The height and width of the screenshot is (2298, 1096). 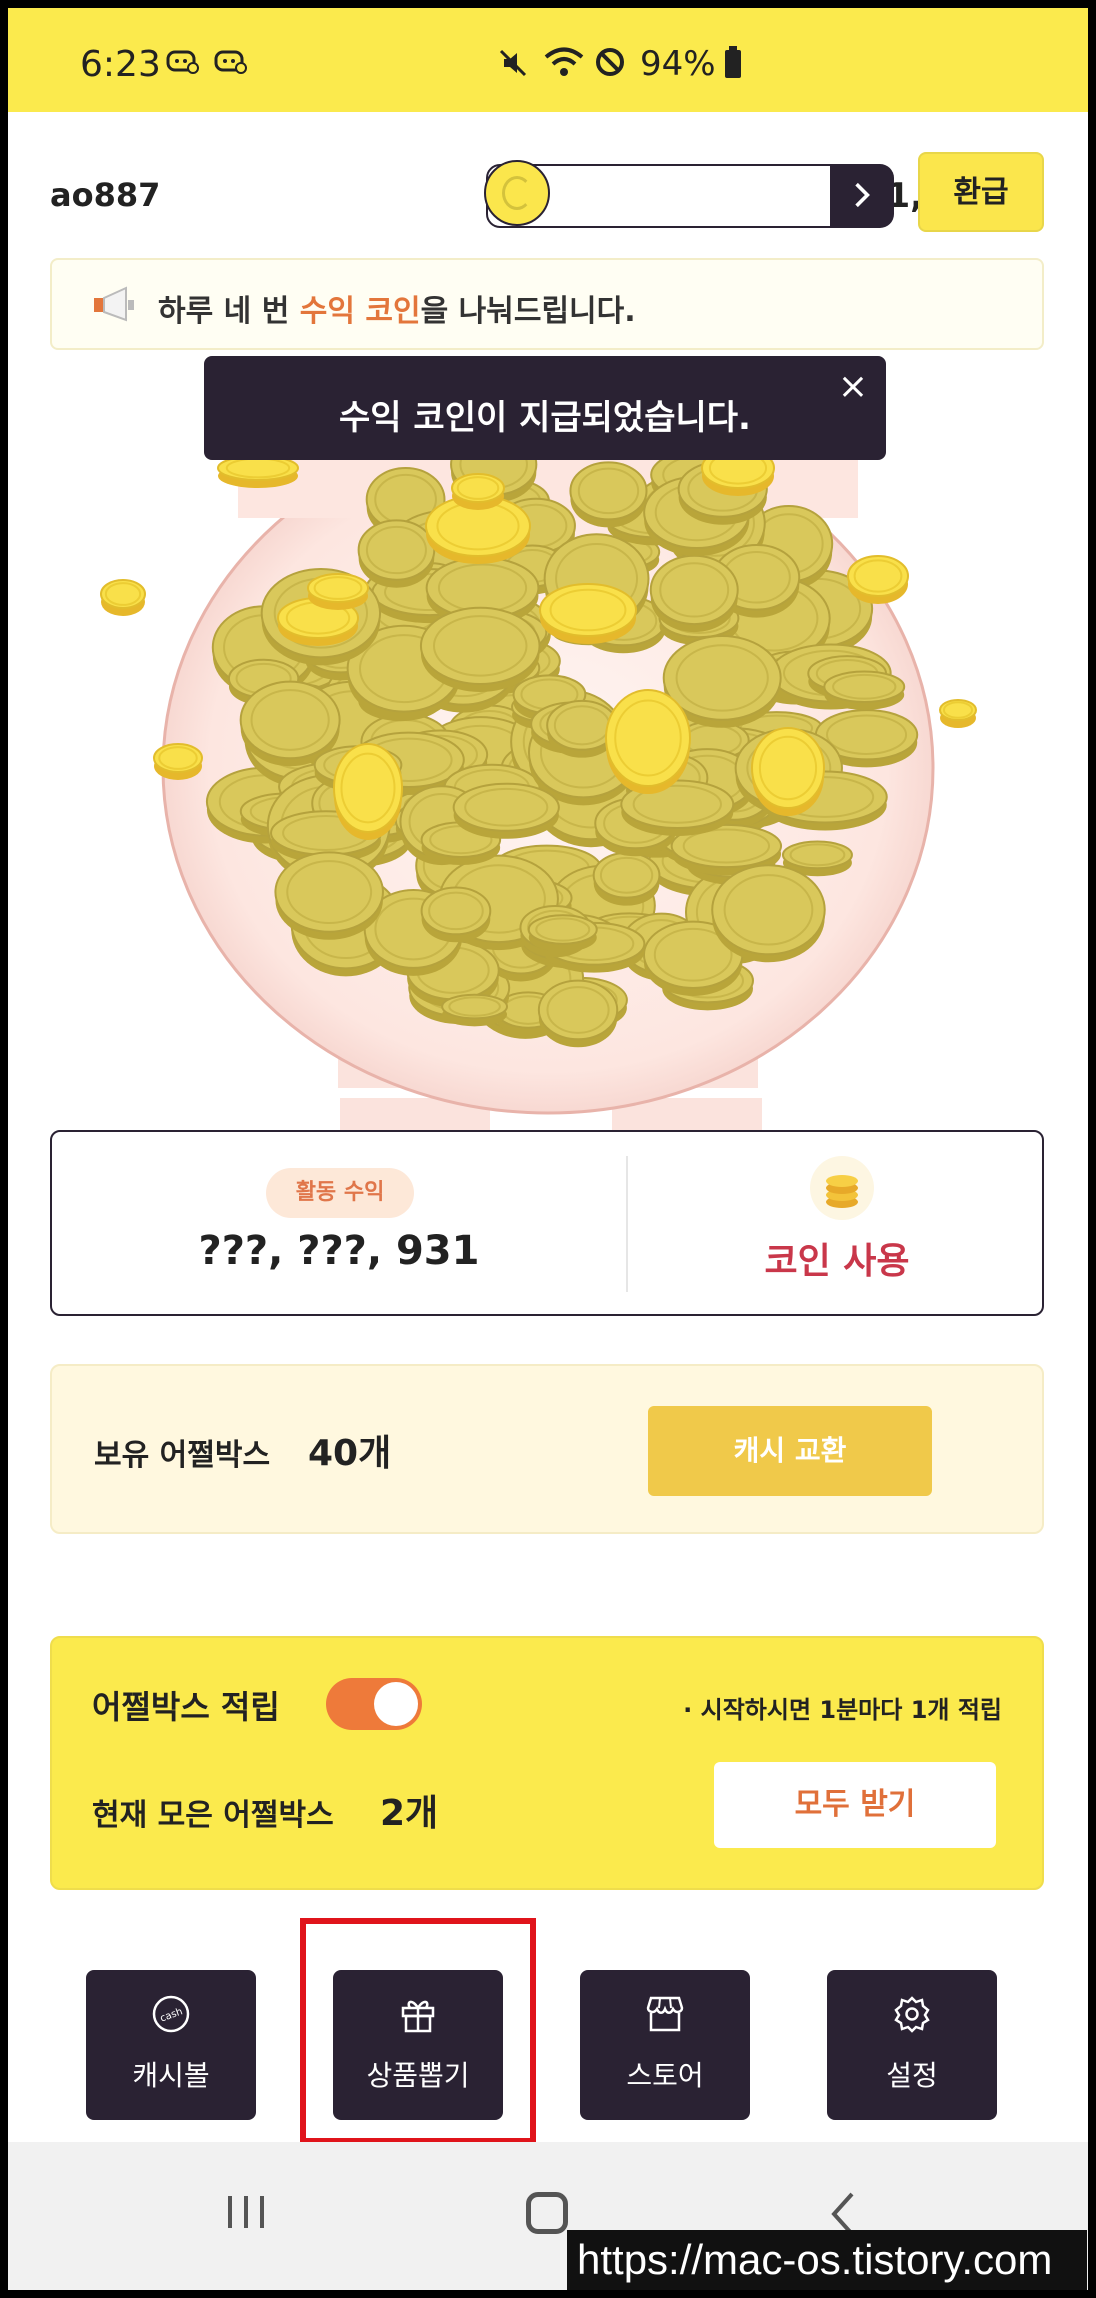 What do you see at coordinates (409, 1813) in the screenshot?
I see `current-box-count: 2개` at bounding box center [409, 1813].